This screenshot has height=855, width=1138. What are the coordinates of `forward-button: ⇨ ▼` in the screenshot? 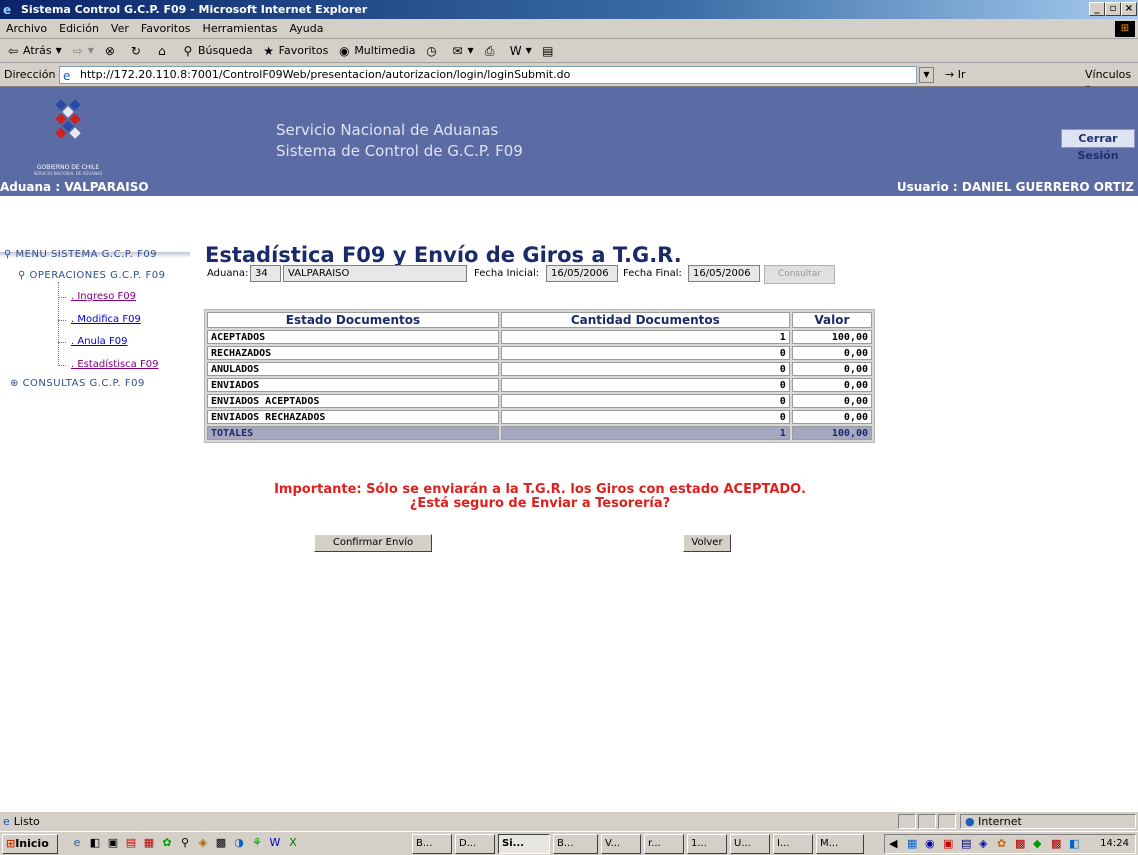 It's located at (82, 51).